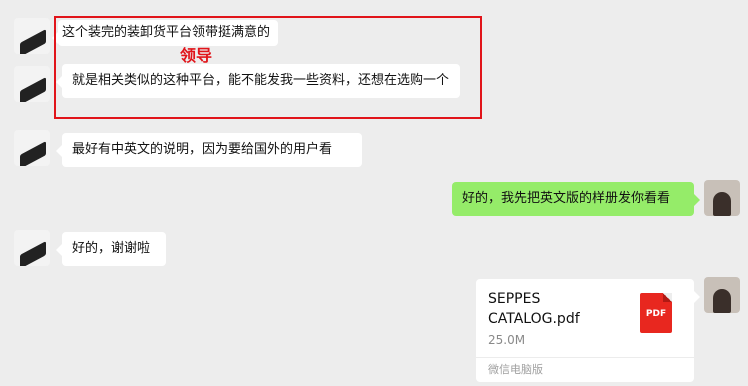 This screenshot has width=748, height=386. What do you see at coordinates (588, 330) in the screenshot?
I see `file-message-card: SEPPES CATALOG.pdf 25.0M PDF 微信电脑版` at bounding box center [588, 330].